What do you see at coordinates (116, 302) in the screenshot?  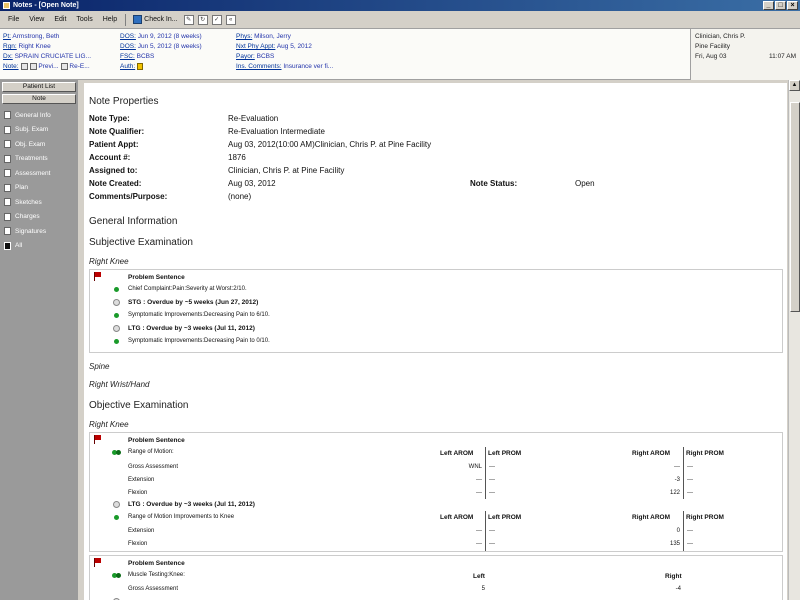 I see `stg-radio` at bounding box center [116, 302].